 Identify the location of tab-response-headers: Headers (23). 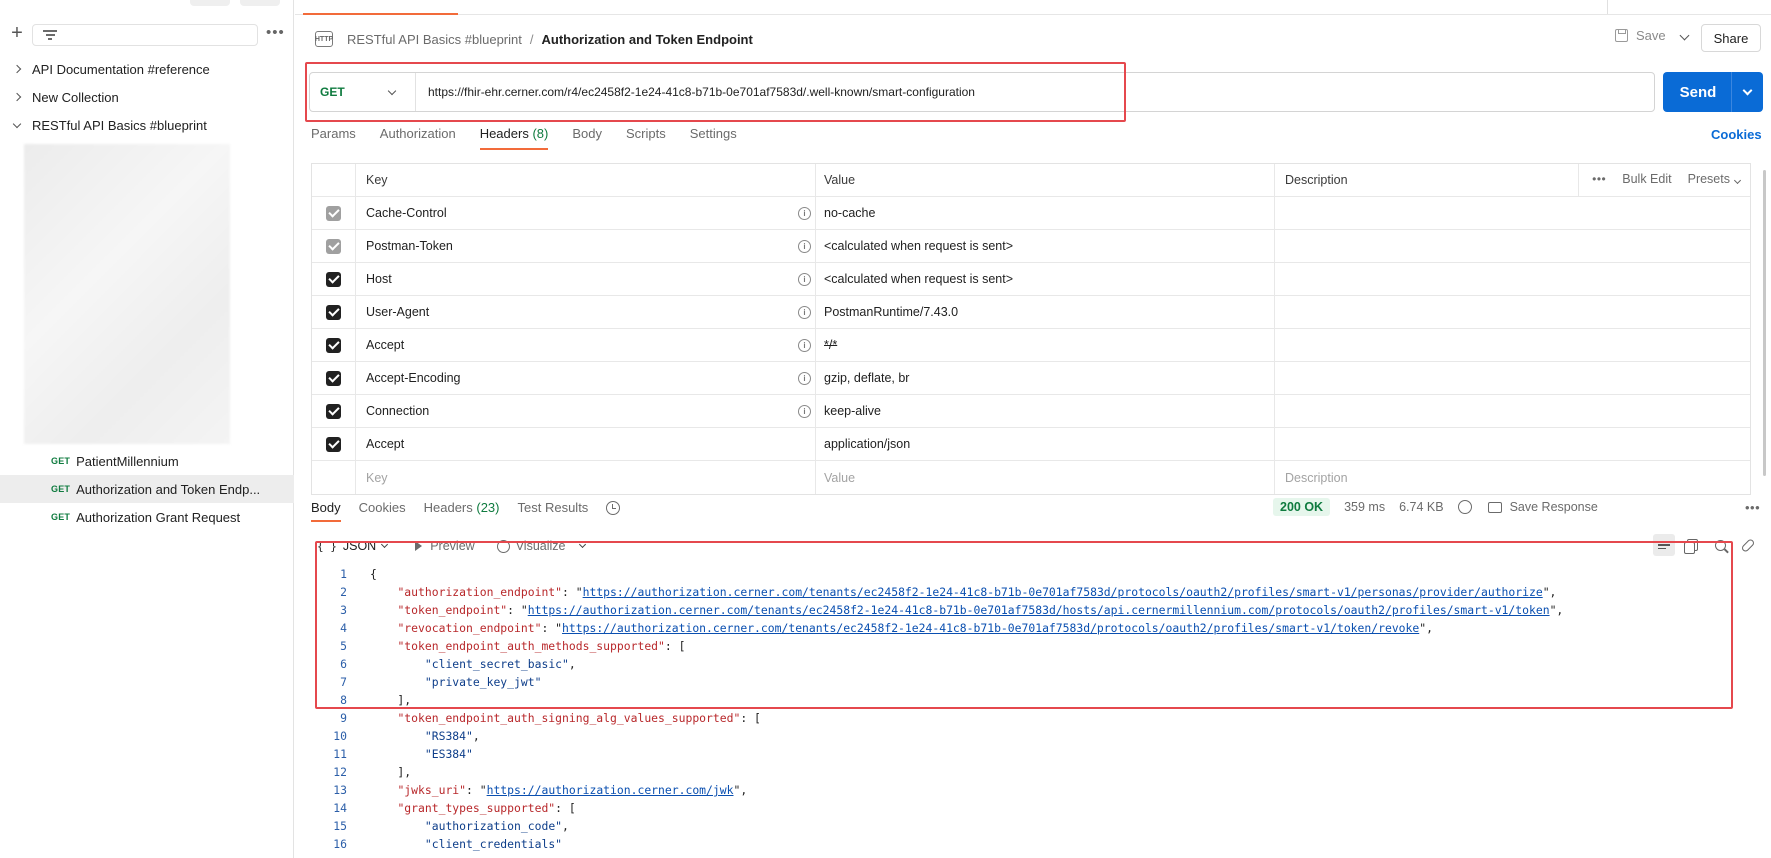
(462, 511).